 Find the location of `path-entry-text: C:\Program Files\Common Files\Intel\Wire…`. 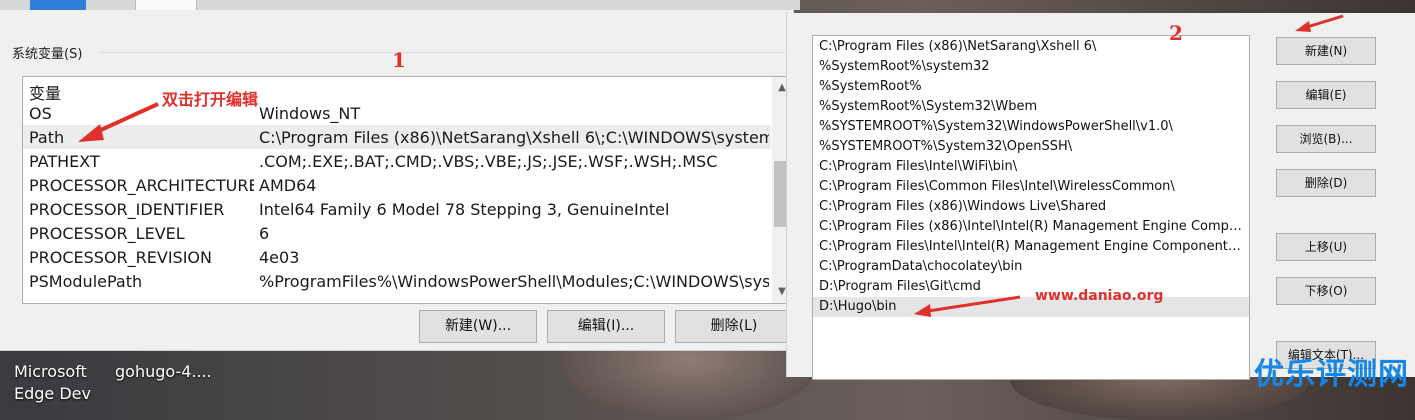

path-entry-text: C:\Program Files\Common Files\Intel\Wire… is located at coordinates (997, 186).